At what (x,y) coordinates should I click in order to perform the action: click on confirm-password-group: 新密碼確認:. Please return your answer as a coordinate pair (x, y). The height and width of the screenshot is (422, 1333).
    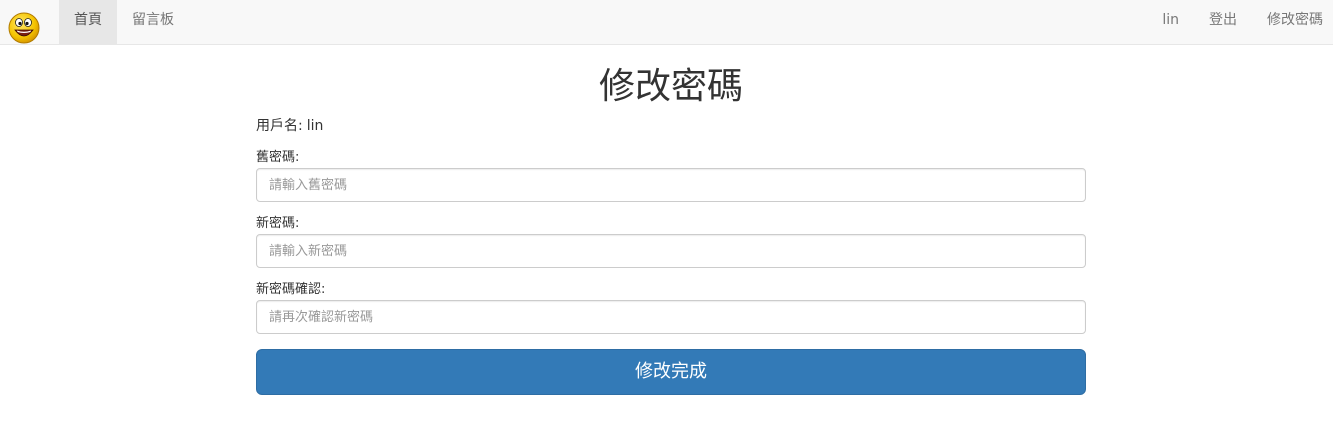
    Looking at the image, I should click on (671, 307).